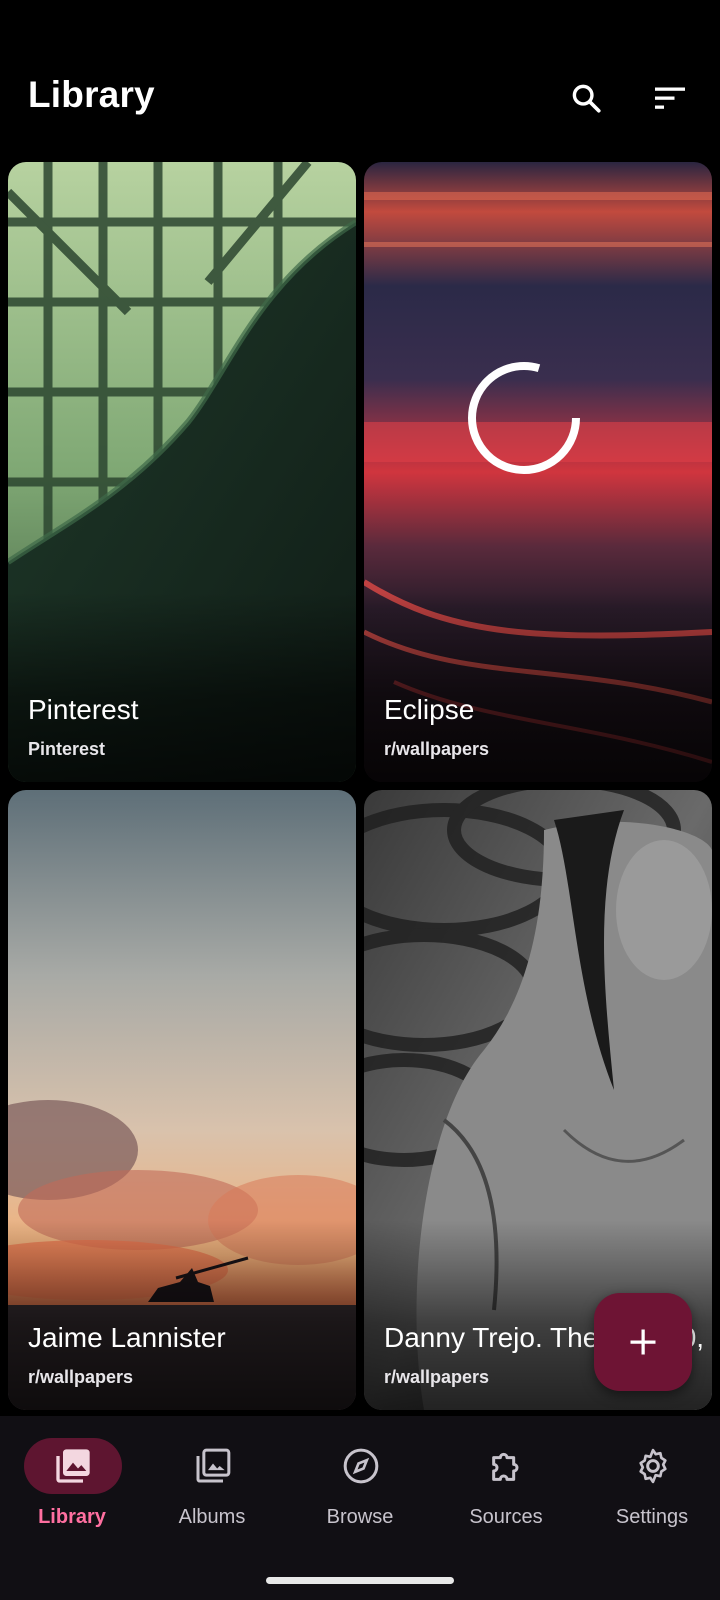 The height and width of the screenshot is (1600, 720). What do you see at coordinates (72, 1517) in the screenshot?
I see `nav-label: Library` at bounding box center [72, 1517].